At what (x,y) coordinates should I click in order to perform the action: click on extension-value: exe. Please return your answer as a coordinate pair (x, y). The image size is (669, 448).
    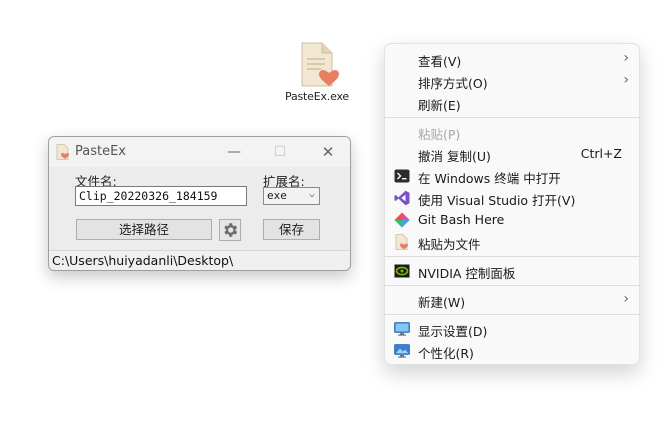
    Looking at the image, I should click on (277, 195).